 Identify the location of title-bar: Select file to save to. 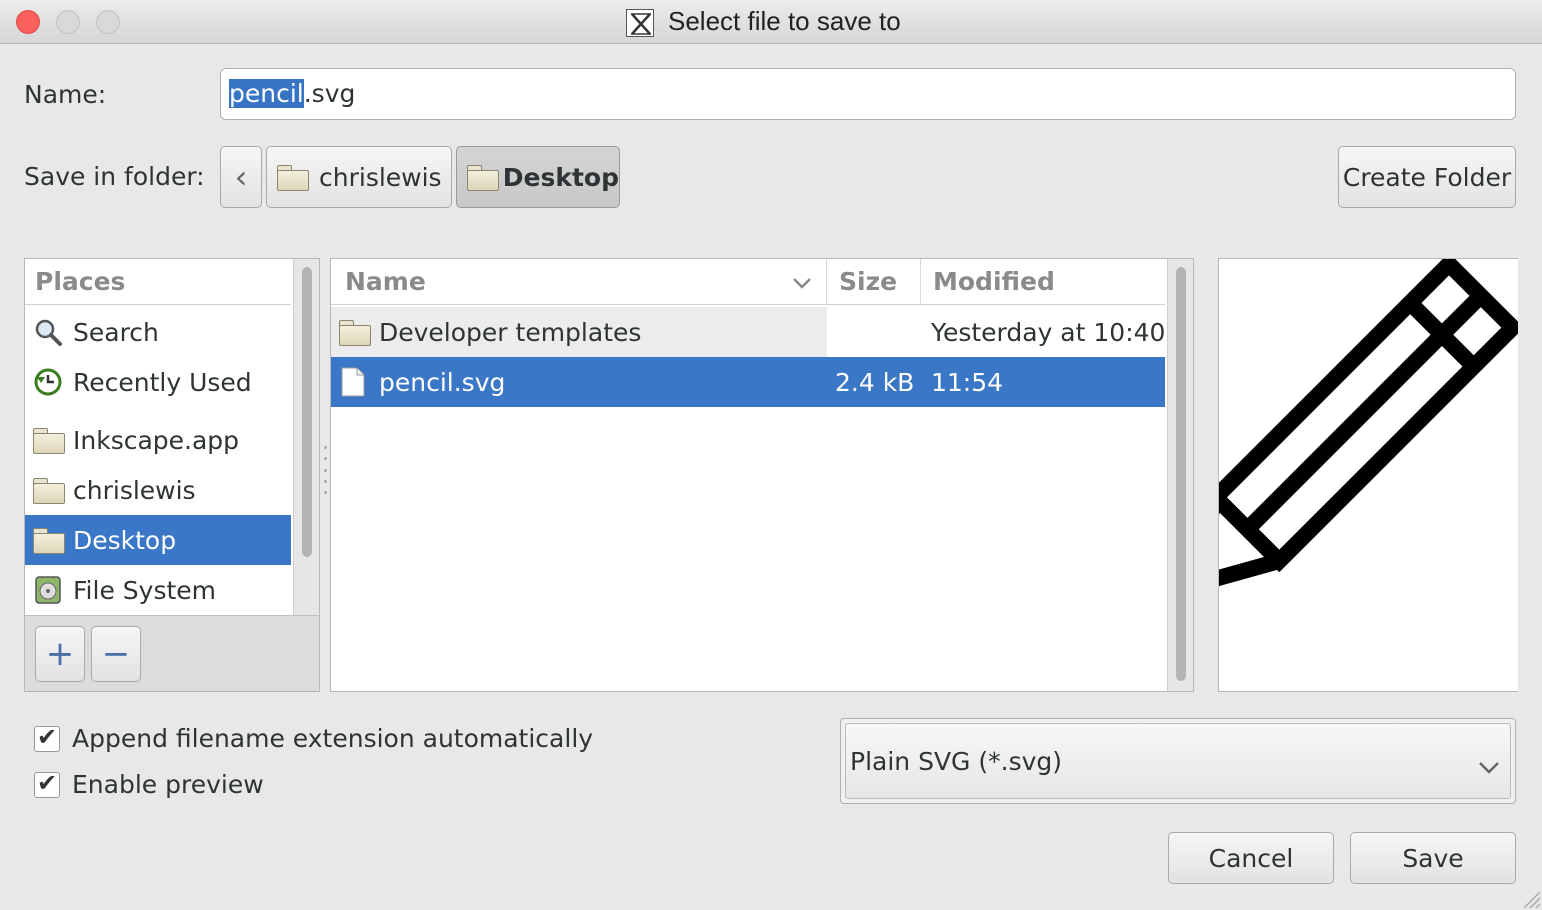
(771, 22).